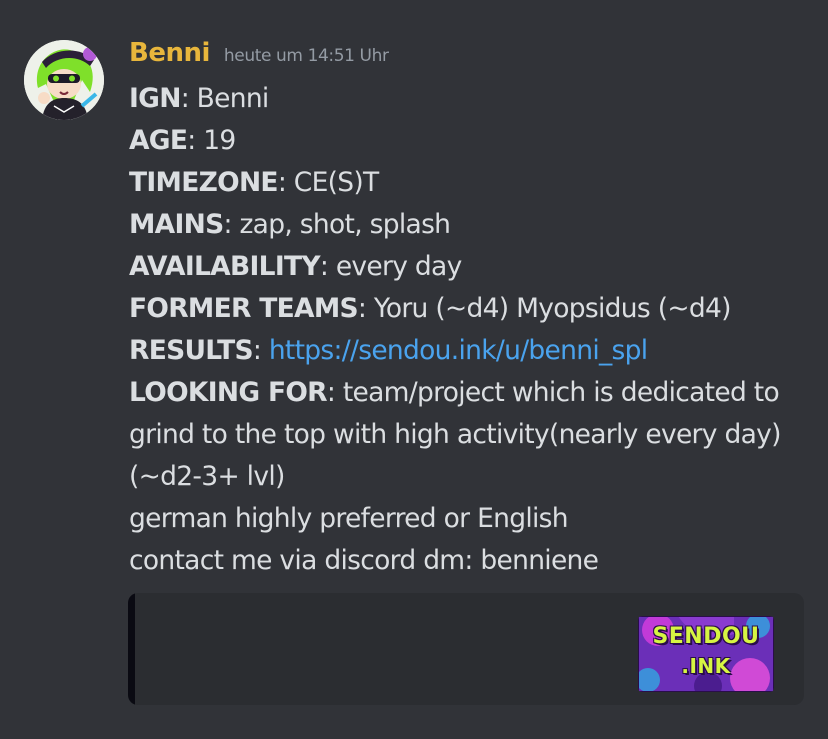  I want to click on field-key: LOOKING FOR, so click(228, 392).